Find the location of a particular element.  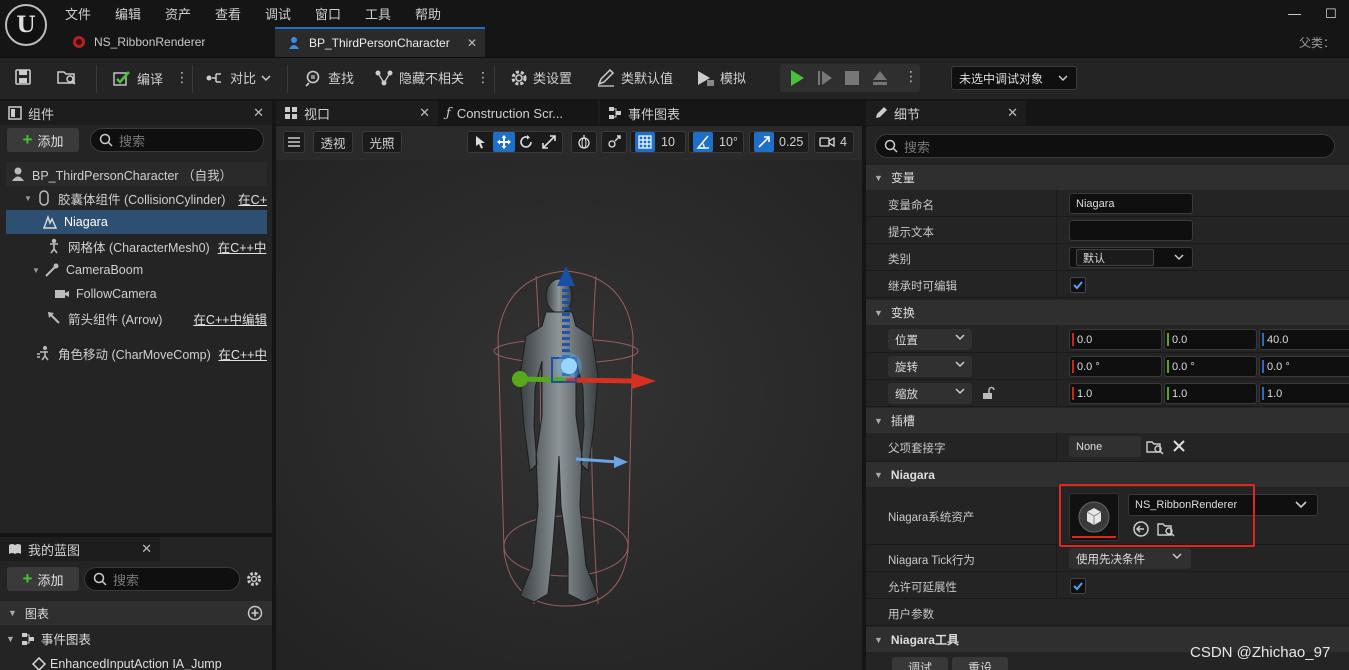

variable-name-input: Niagara is located at coordinates (1131, 203).